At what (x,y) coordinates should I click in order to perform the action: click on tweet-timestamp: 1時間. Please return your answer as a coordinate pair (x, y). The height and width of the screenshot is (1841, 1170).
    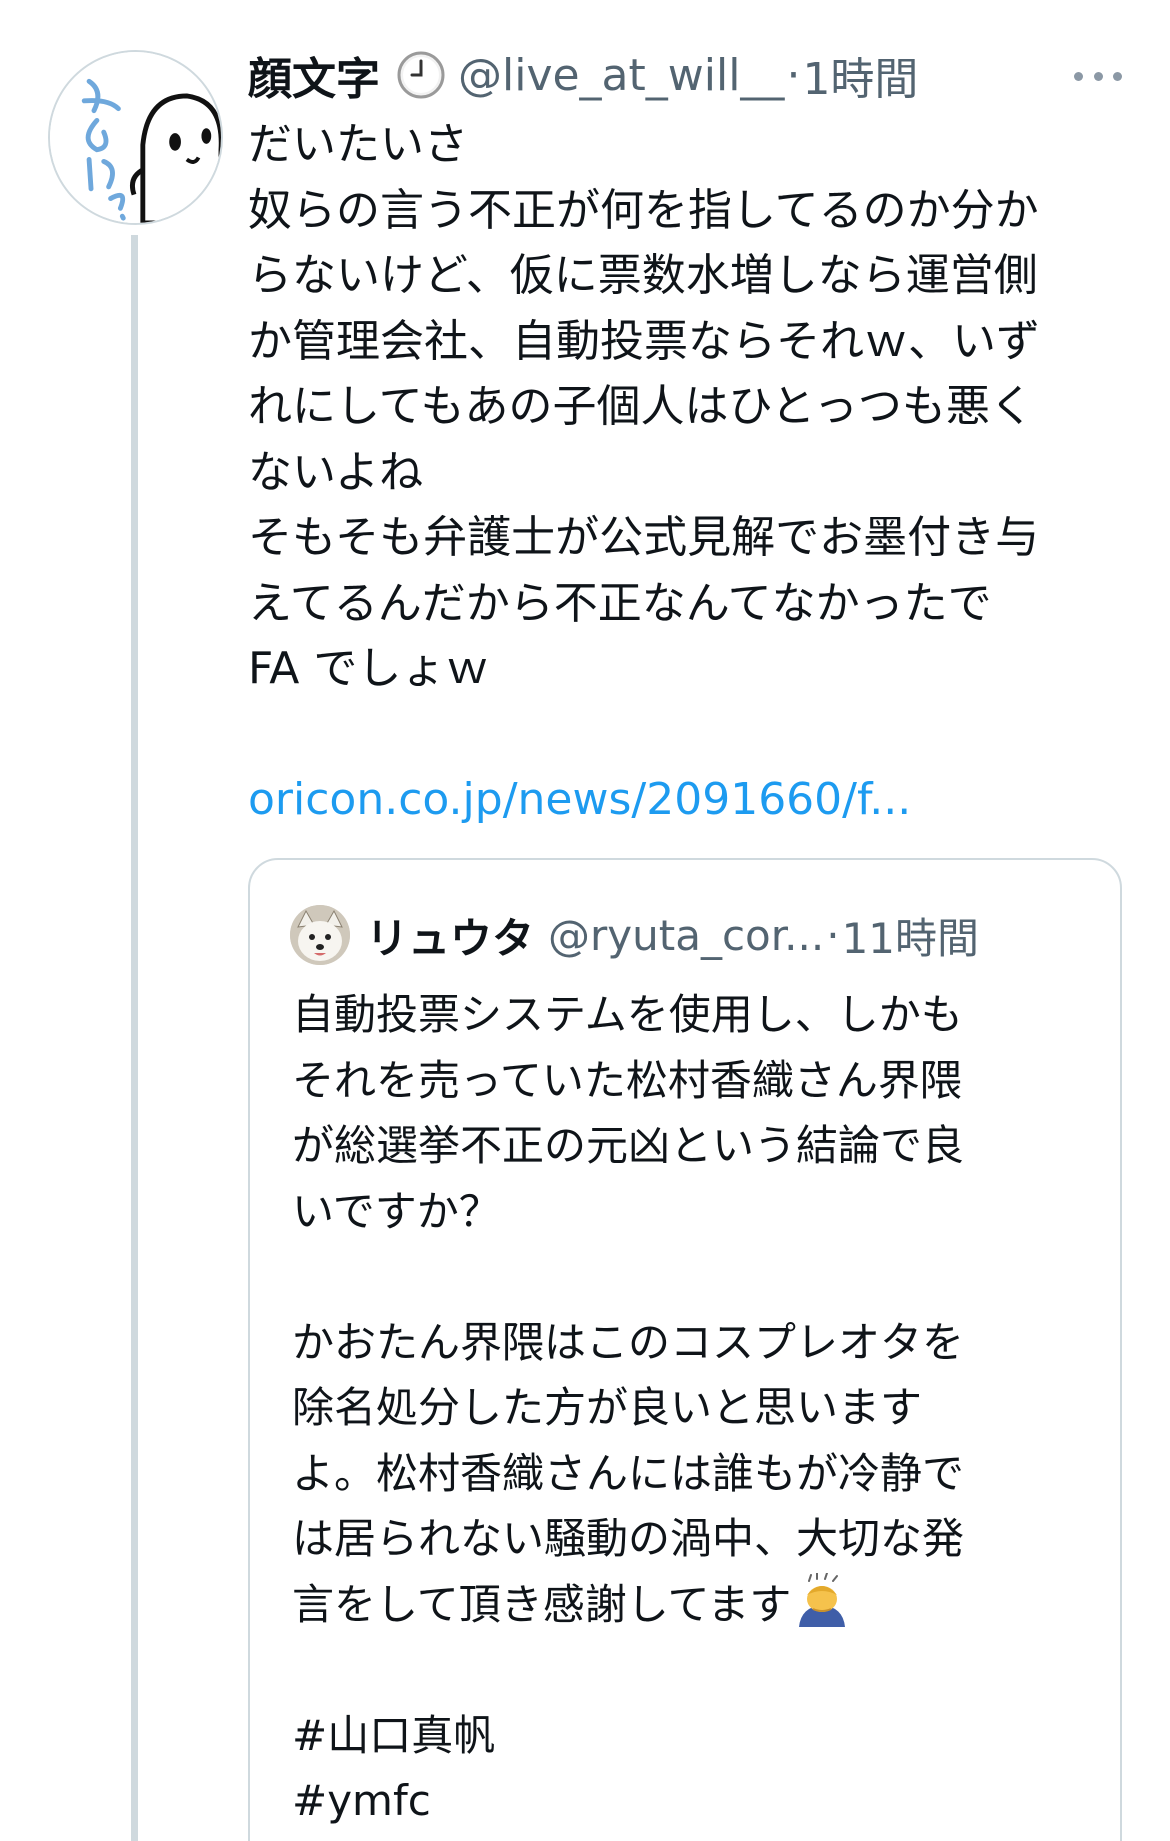
    Looking at the image, I should click on (860, 75).